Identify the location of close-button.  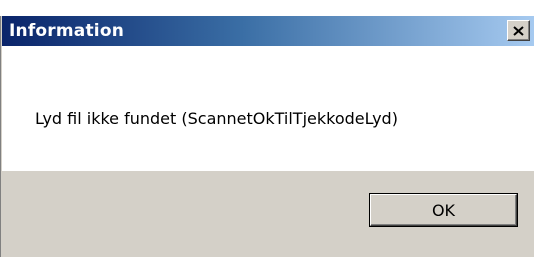
(518, 30).